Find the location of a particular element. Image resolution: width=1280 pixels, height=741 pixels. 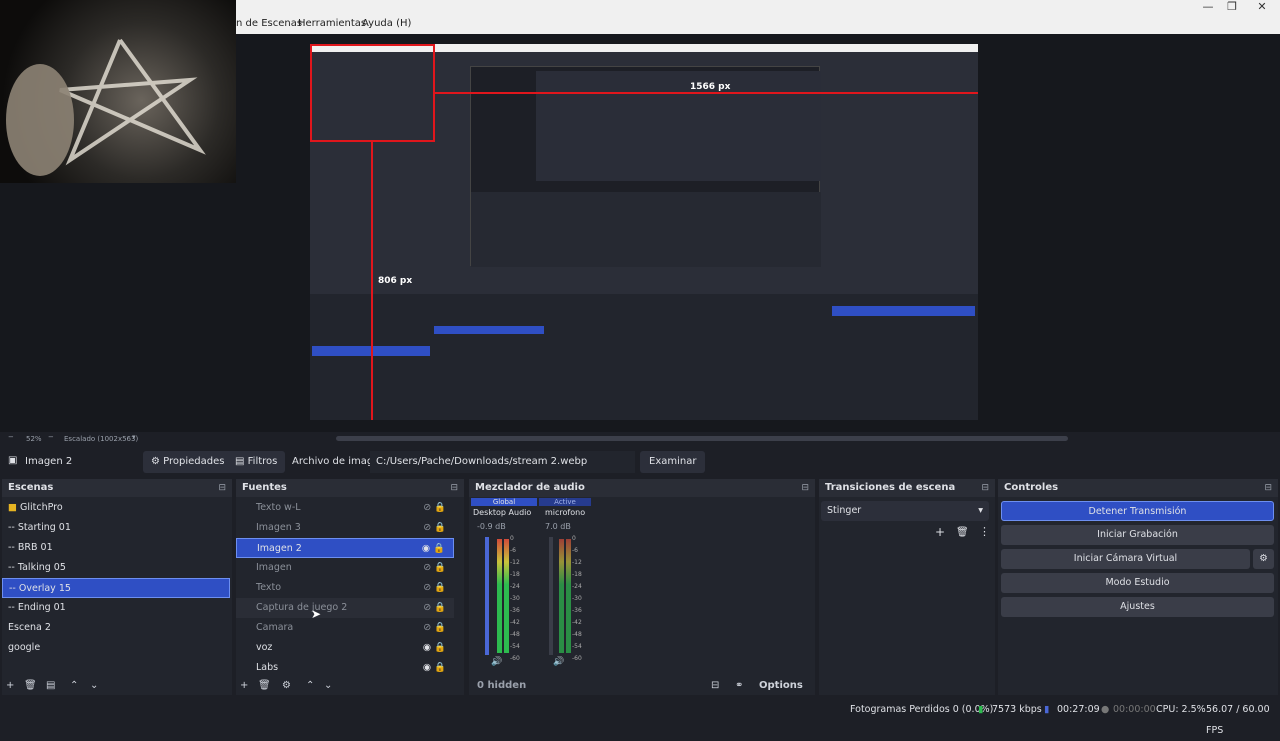

chevron-down-icon: ▾ is located at coordinates (134, 437).